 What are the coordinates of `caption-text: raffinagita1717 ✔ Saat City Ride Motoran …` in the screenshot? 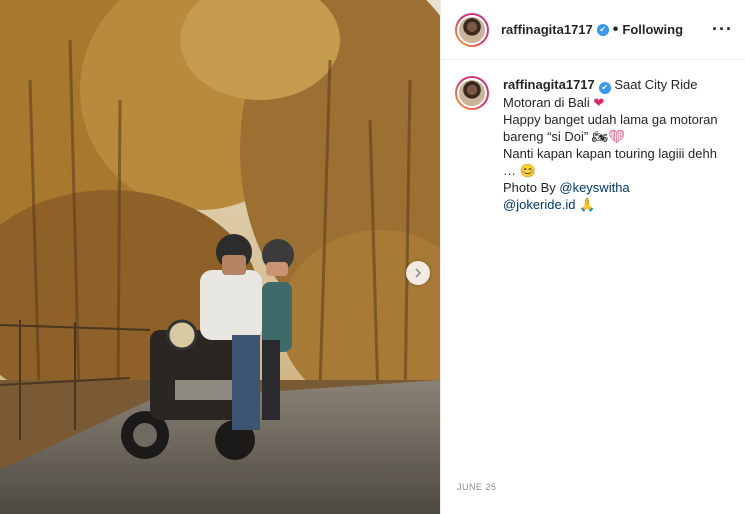 It's located at (617, 144).